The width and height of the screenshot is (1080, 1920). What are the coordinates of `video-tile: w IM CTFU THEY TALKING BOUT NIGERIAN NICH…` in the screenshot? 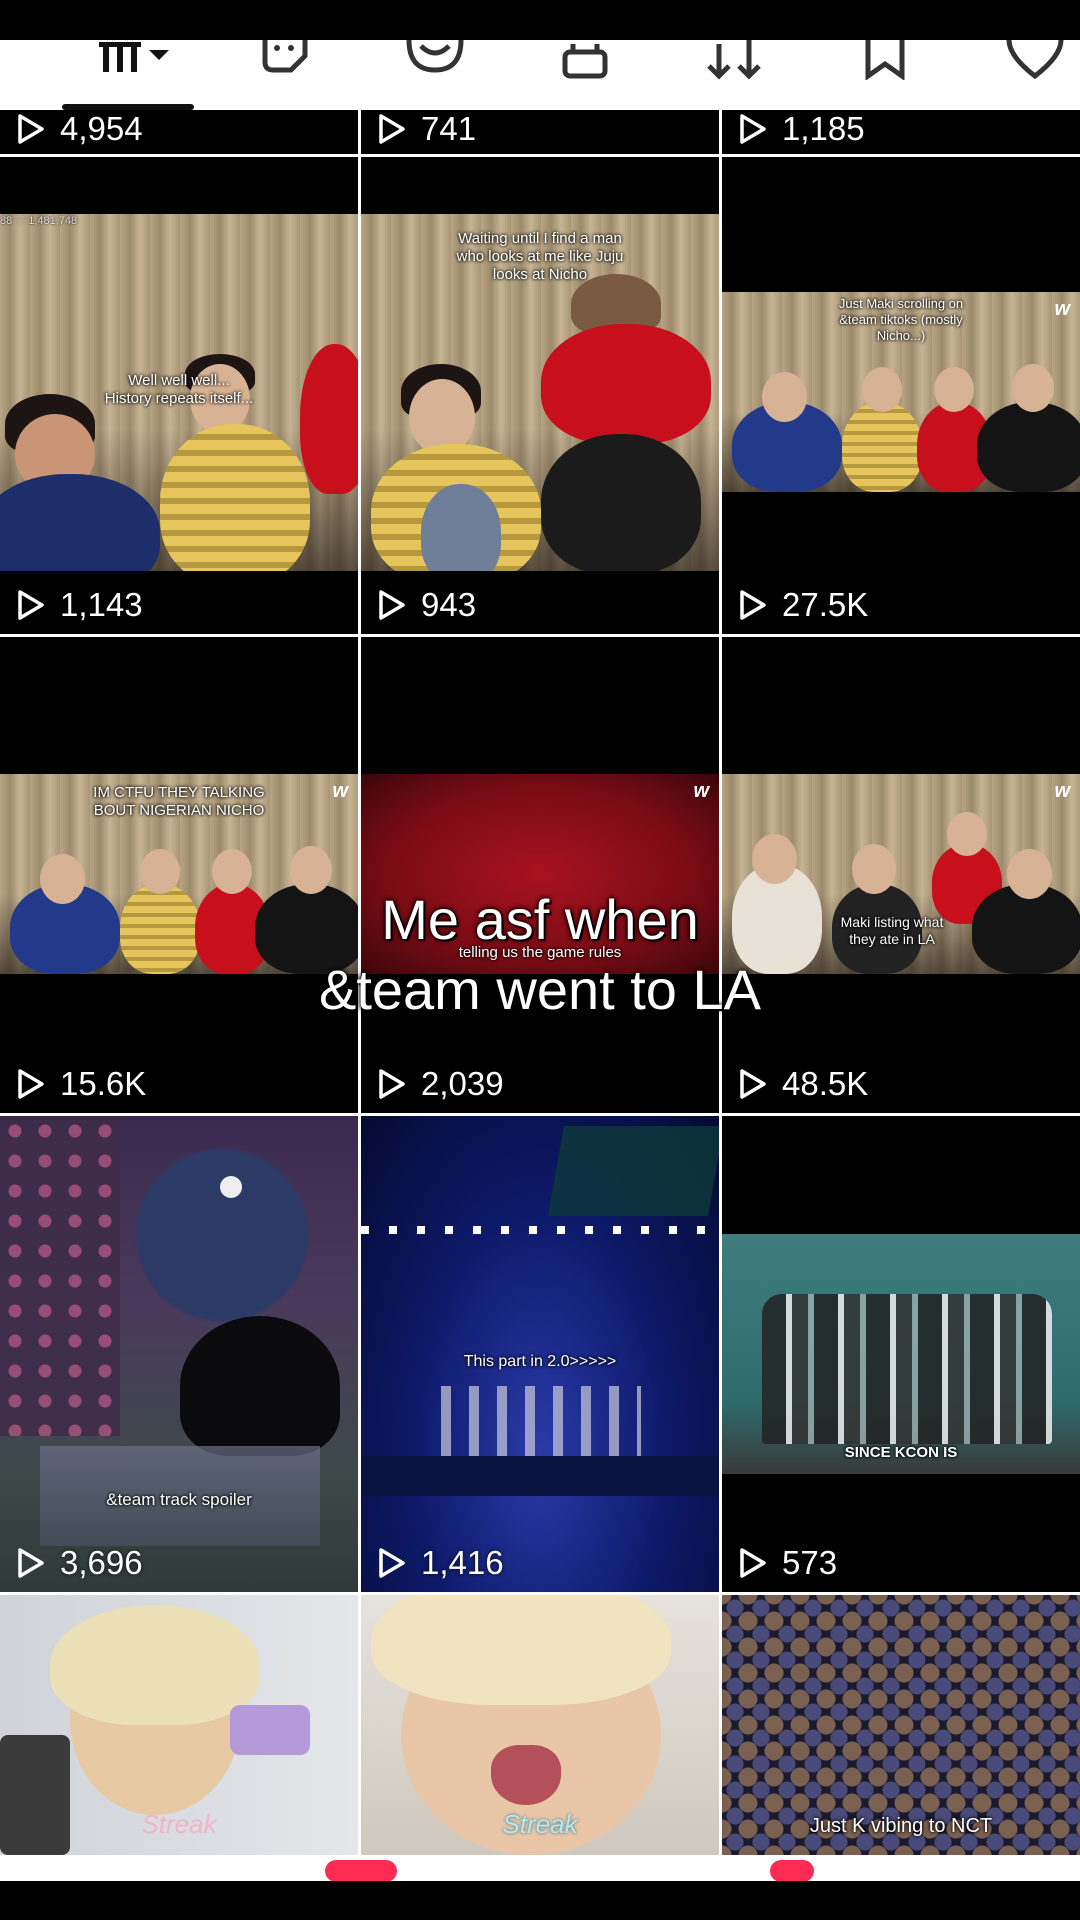 It's located at (179, 875).